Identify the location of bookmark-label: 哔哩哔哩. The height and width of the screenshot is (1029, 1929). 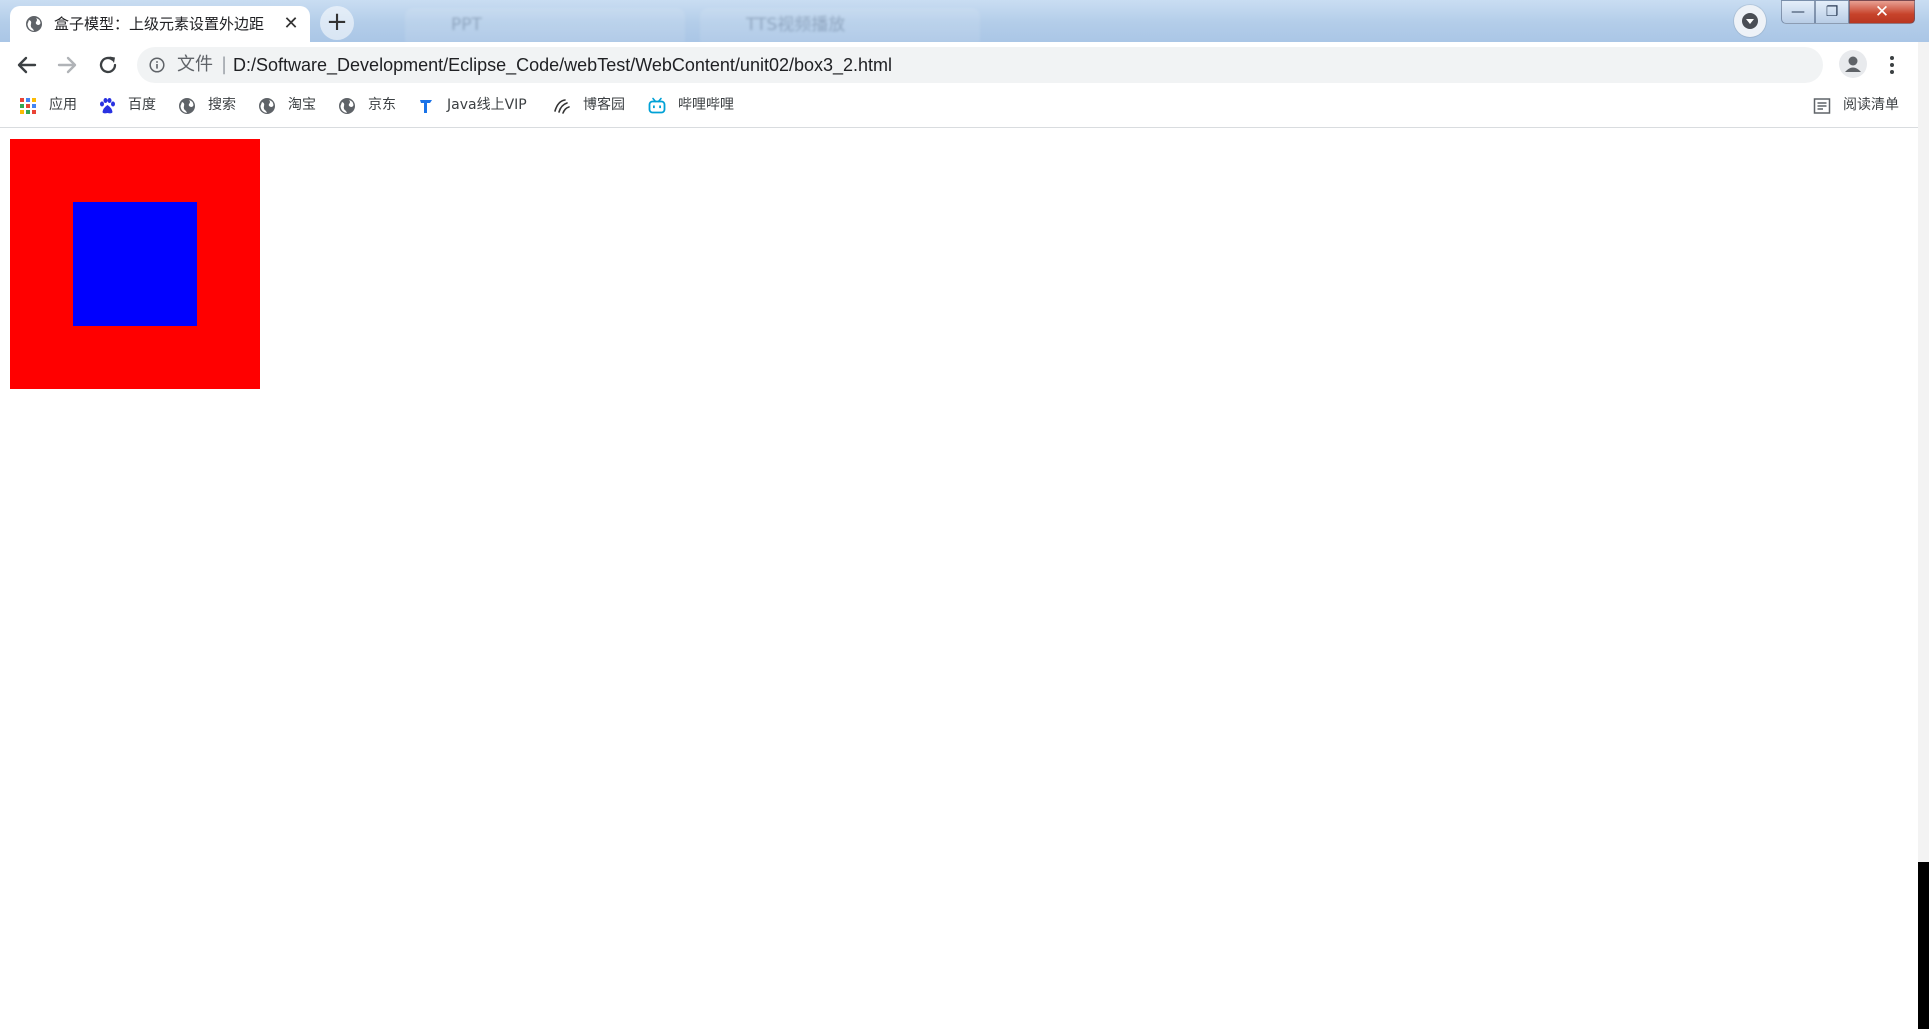
(706, 105).